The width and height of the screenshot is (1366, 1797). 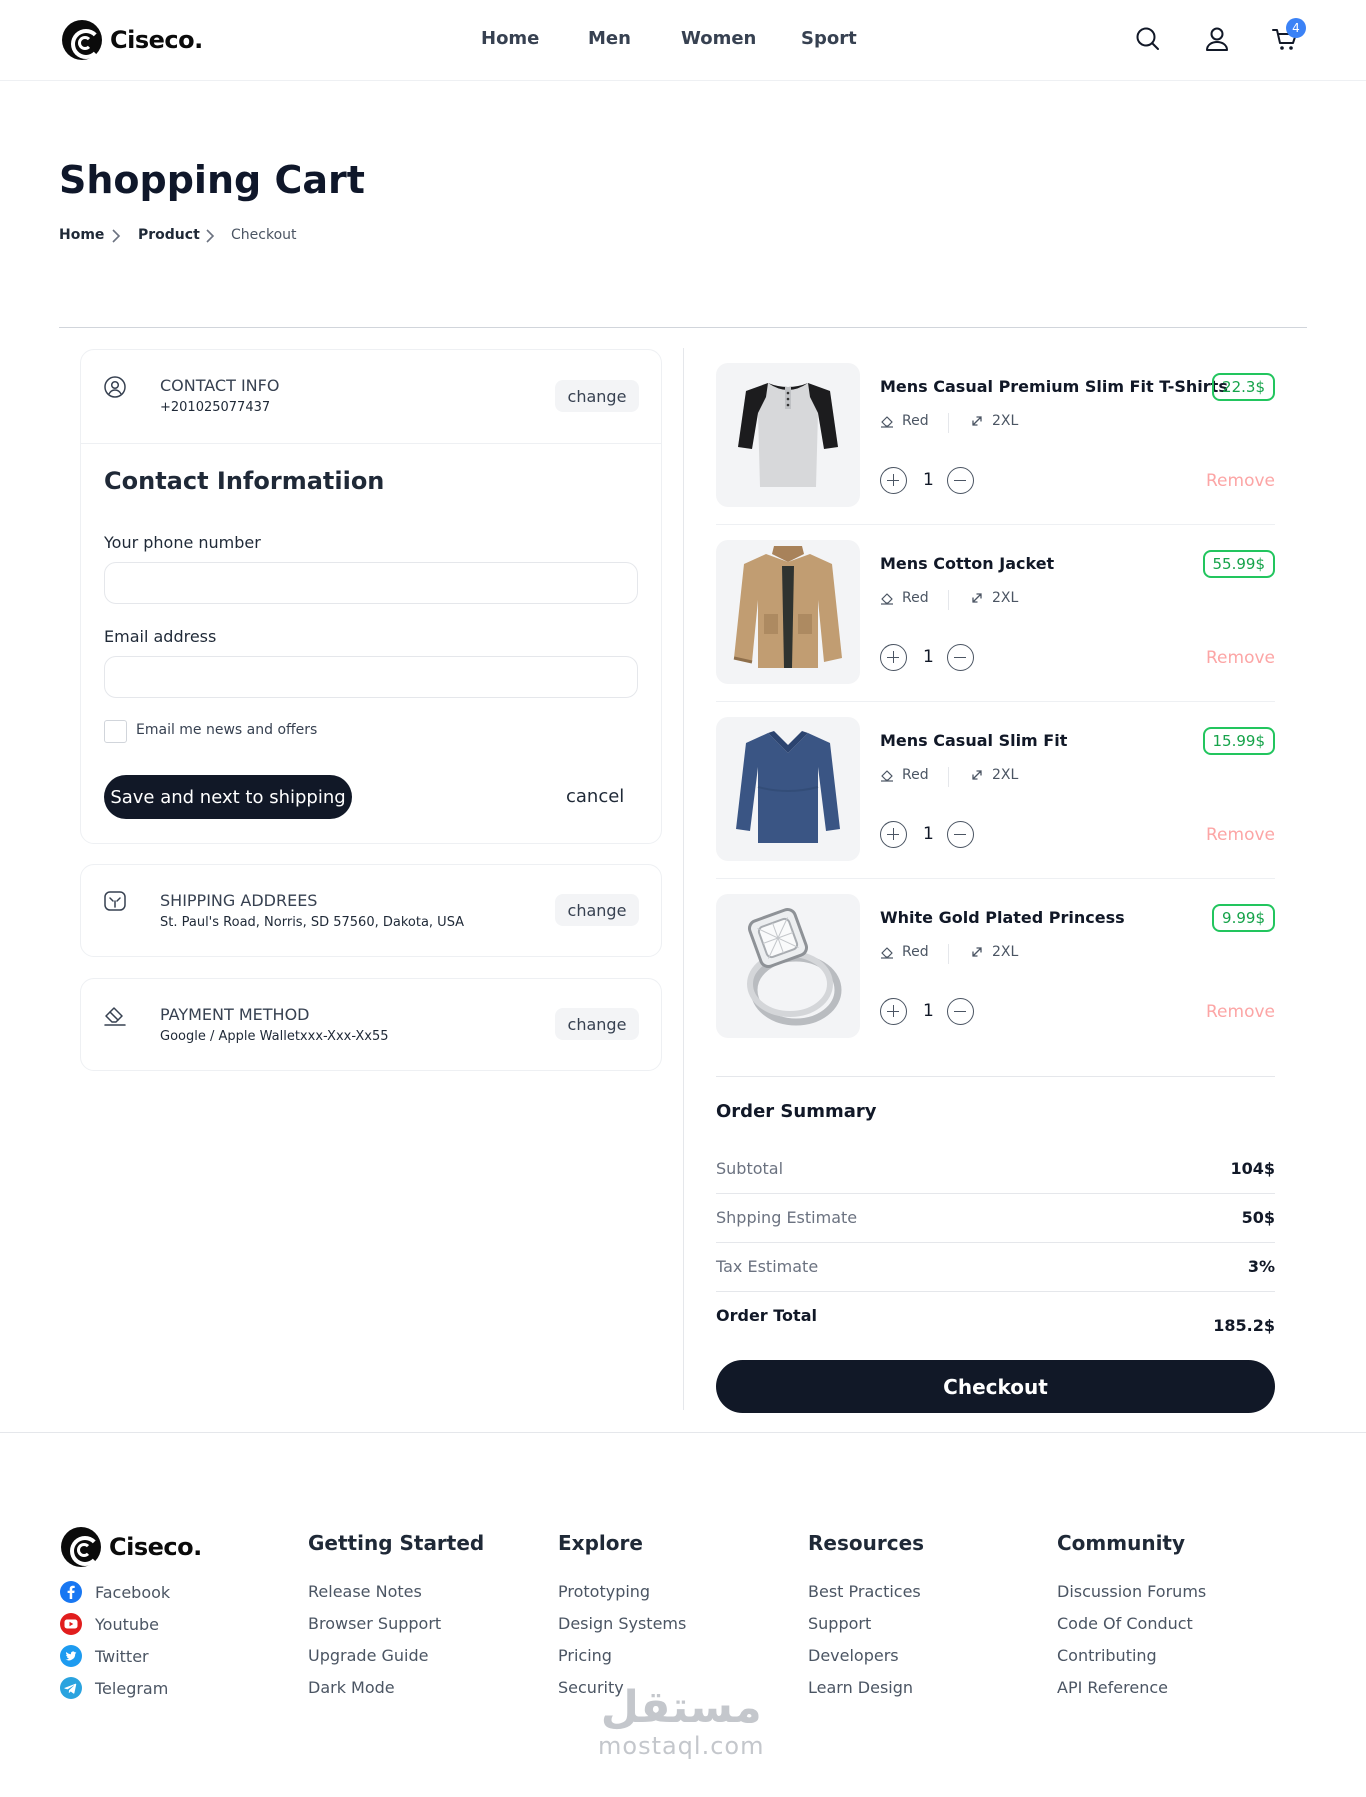 I want to click on product-name: Mens Casual Premium Slim Fit T-Shirts, so click(x=1054, y=386).